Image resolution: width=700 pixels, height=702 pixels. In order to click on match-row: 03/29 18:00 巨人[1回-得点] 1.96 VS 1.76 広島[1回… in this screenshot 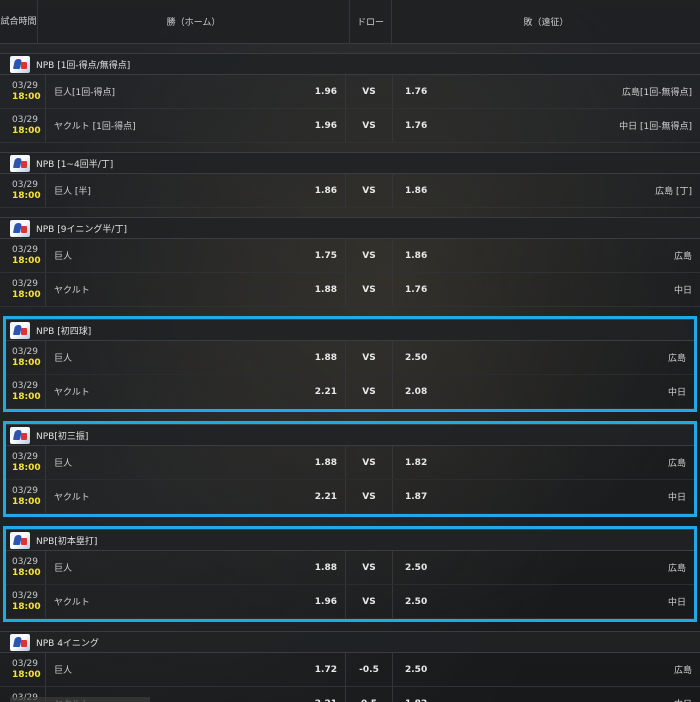, I will do `click(350, 92)`.